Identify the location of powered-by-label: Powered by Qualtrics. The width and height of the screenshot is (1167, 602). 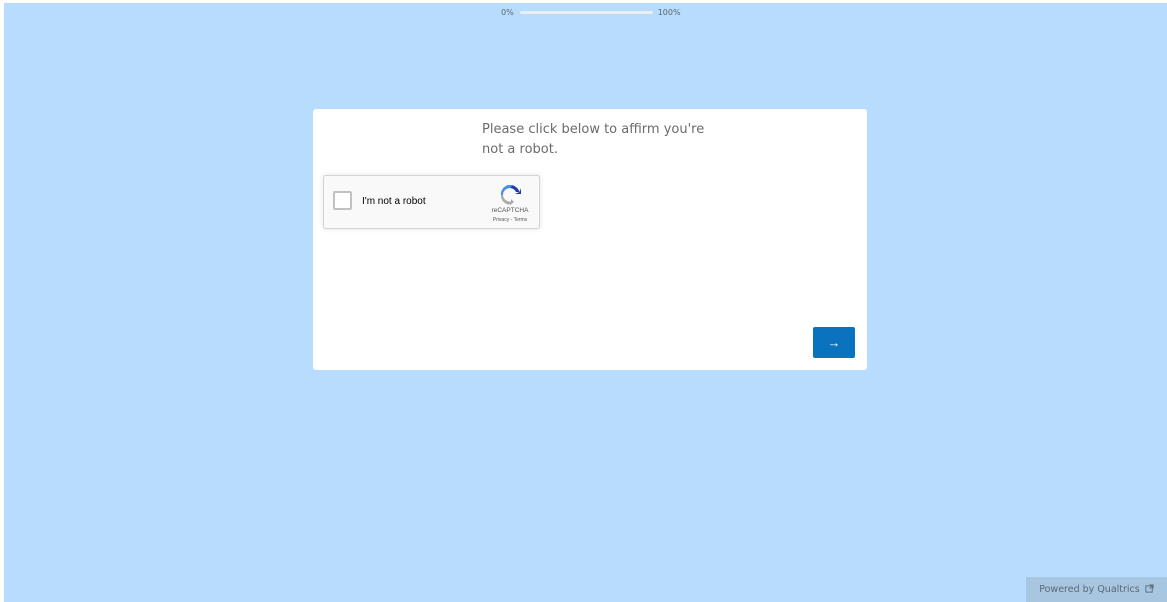
(1089, 589).